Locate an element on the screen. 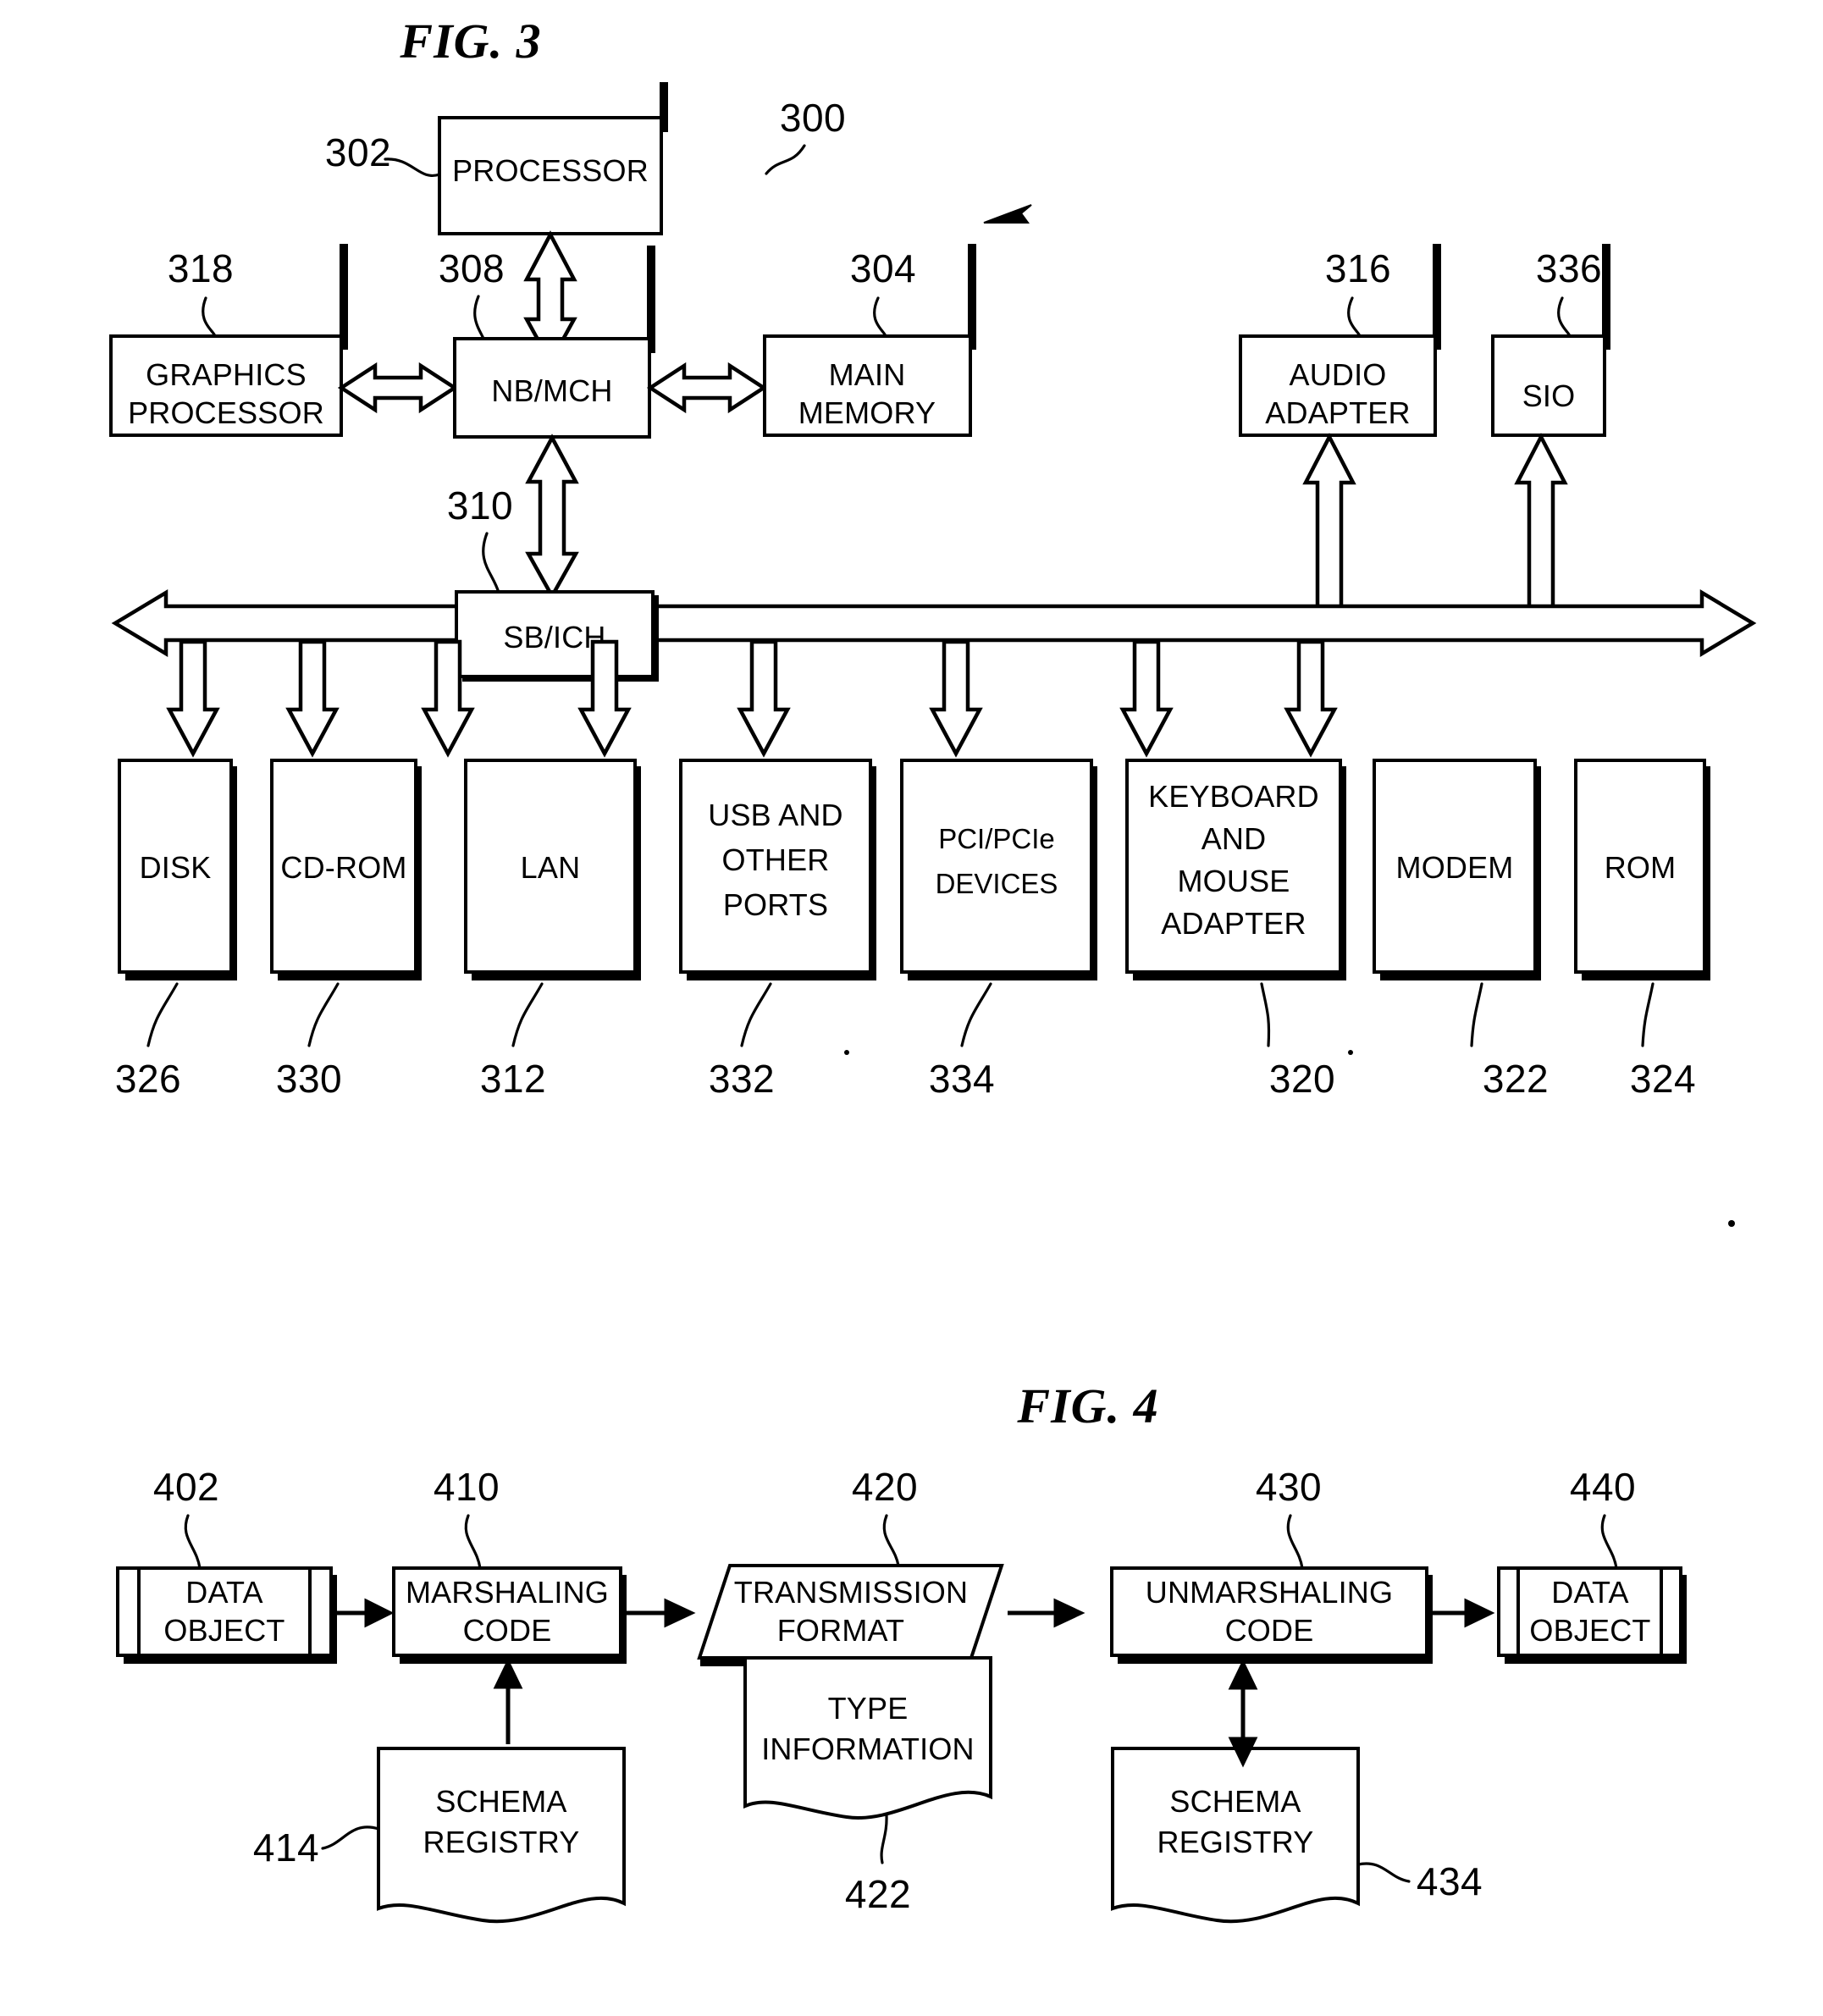 The width and height of the screenshot is (1823, 2016). node-transmission-format-label-1: TRANSMISSION is located at coordinates (851, 1592).